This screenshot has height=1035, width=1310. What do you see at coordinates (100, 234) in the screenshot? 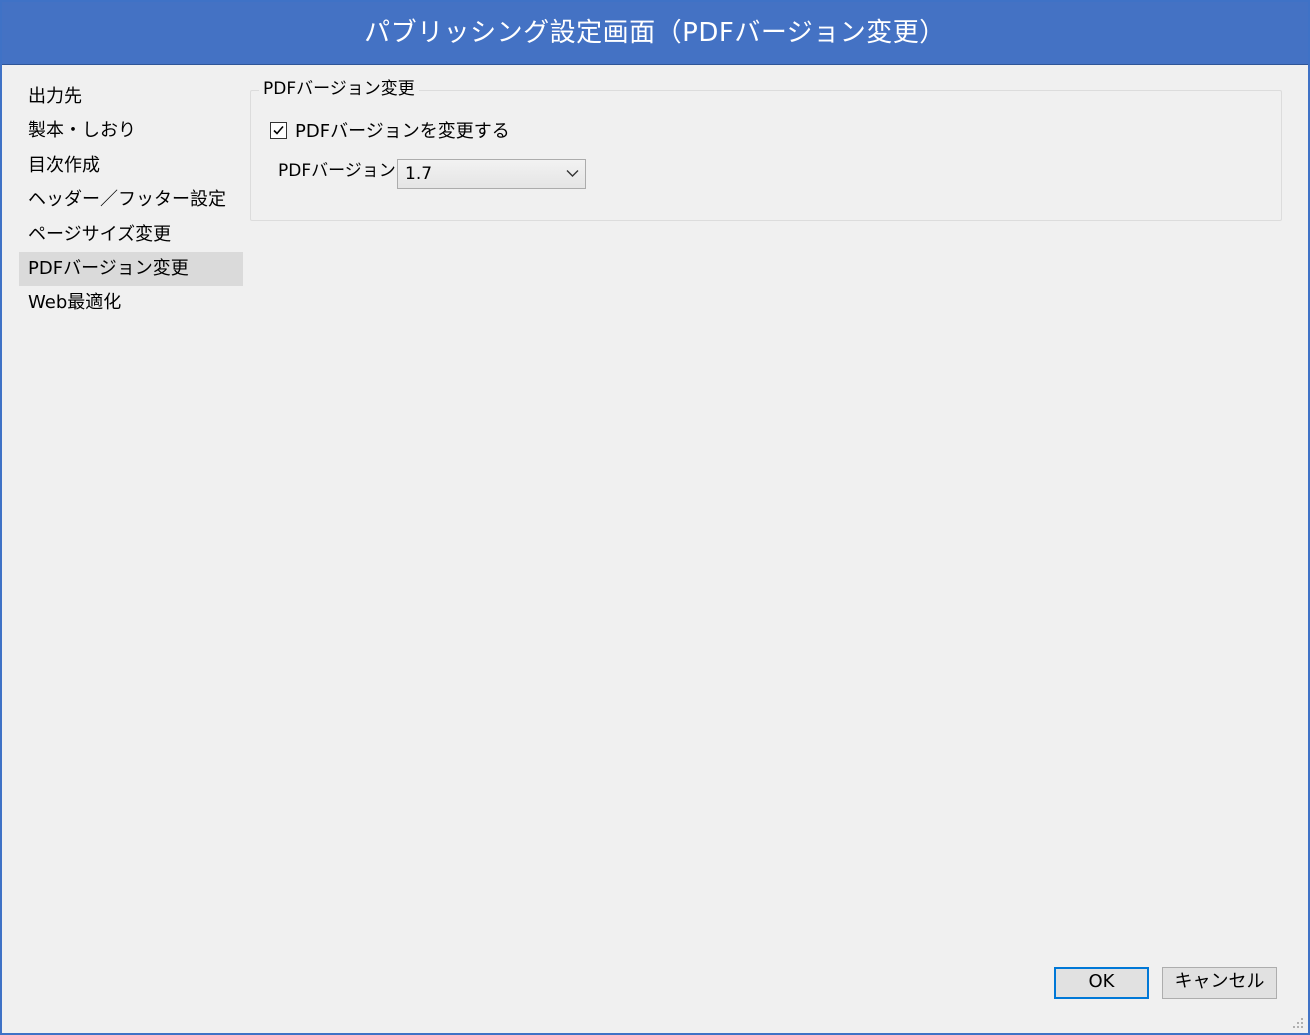
I see `sidebar-item-label: ページサイズ変更` at bounding box center [100, 234].